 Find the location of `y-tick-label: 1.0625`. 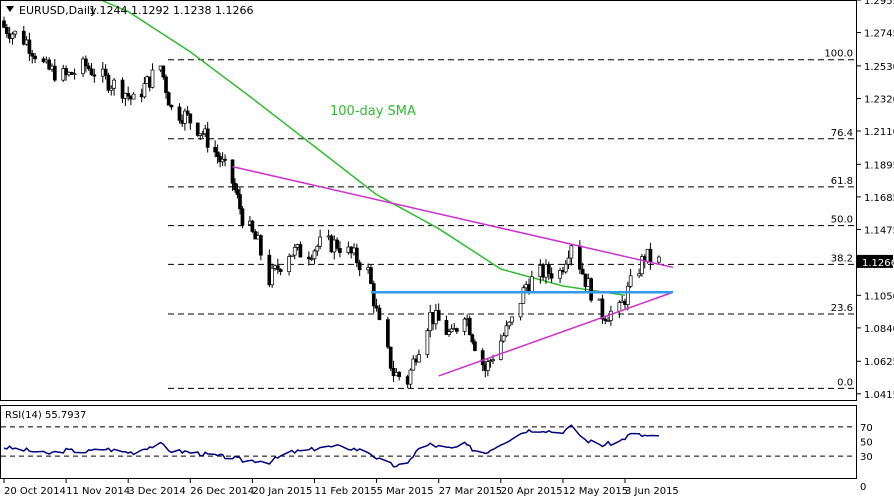

y-tick-label: 1.0625 is located at coordinates (879, 362).